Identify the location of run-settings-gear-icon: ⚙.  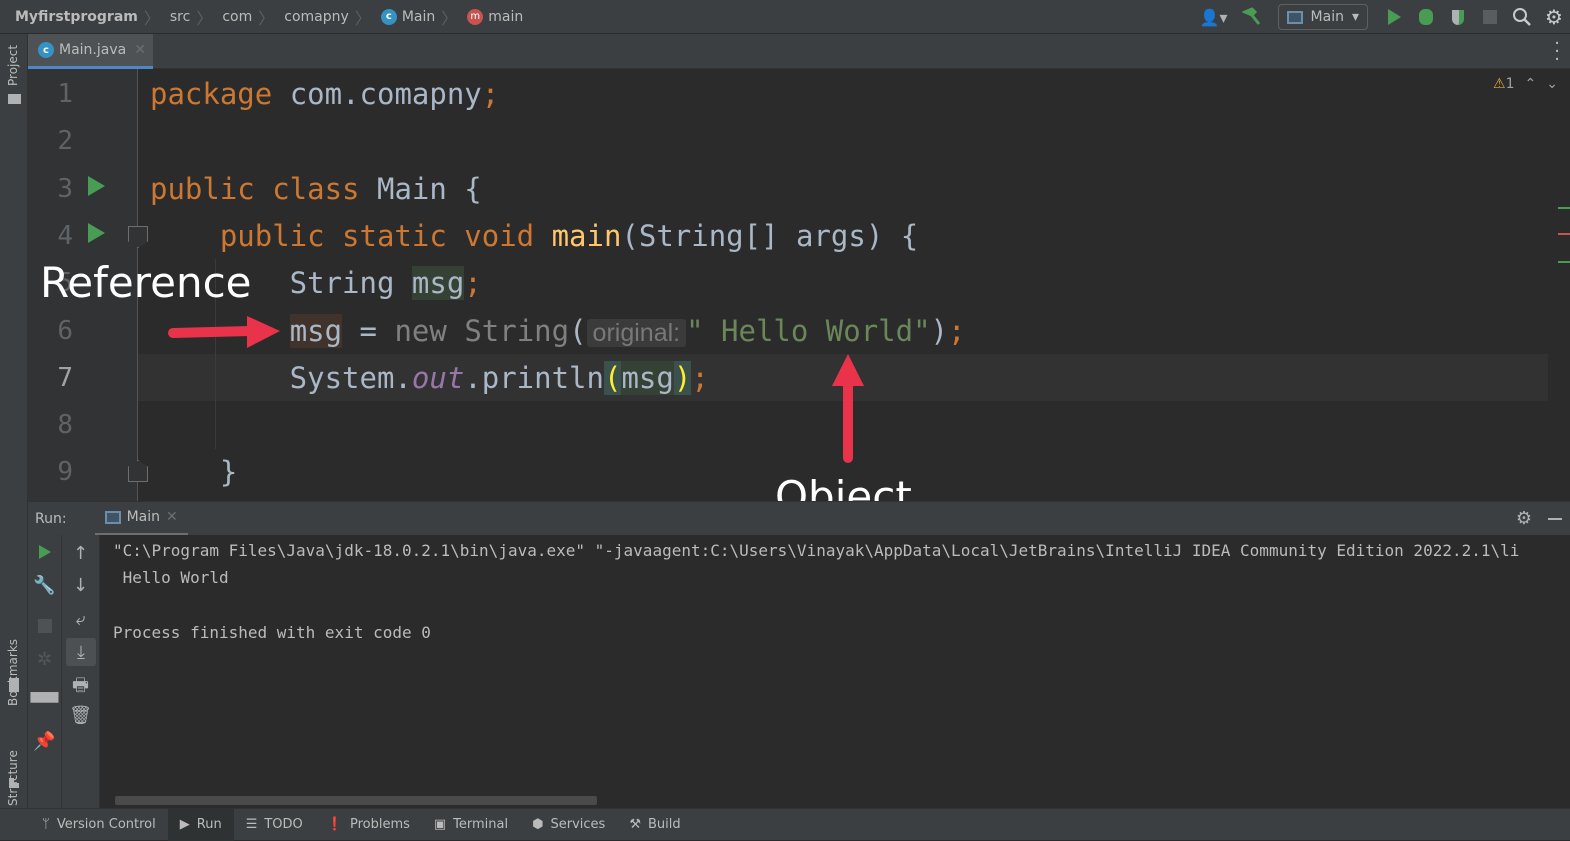
(1524, 518).